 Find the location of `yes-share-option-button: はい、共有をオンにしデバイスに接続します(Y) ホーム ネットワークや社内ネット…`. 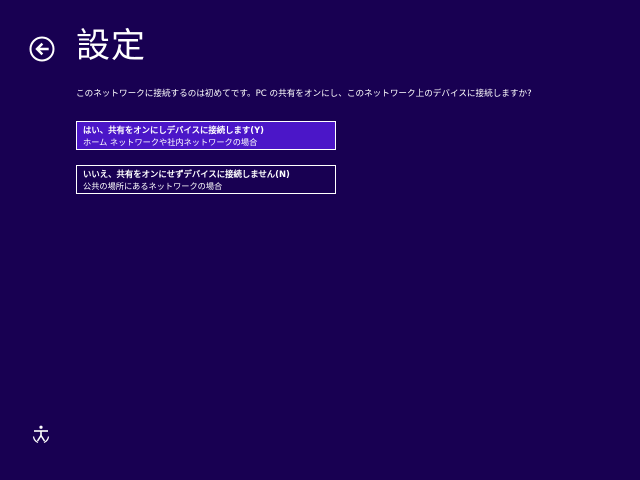

yes-share-option-button: はい、共有をオンにしデバイスに接続します(Y) ホーム ネットワークや社内ネット… is located at coordinates (206, 135).